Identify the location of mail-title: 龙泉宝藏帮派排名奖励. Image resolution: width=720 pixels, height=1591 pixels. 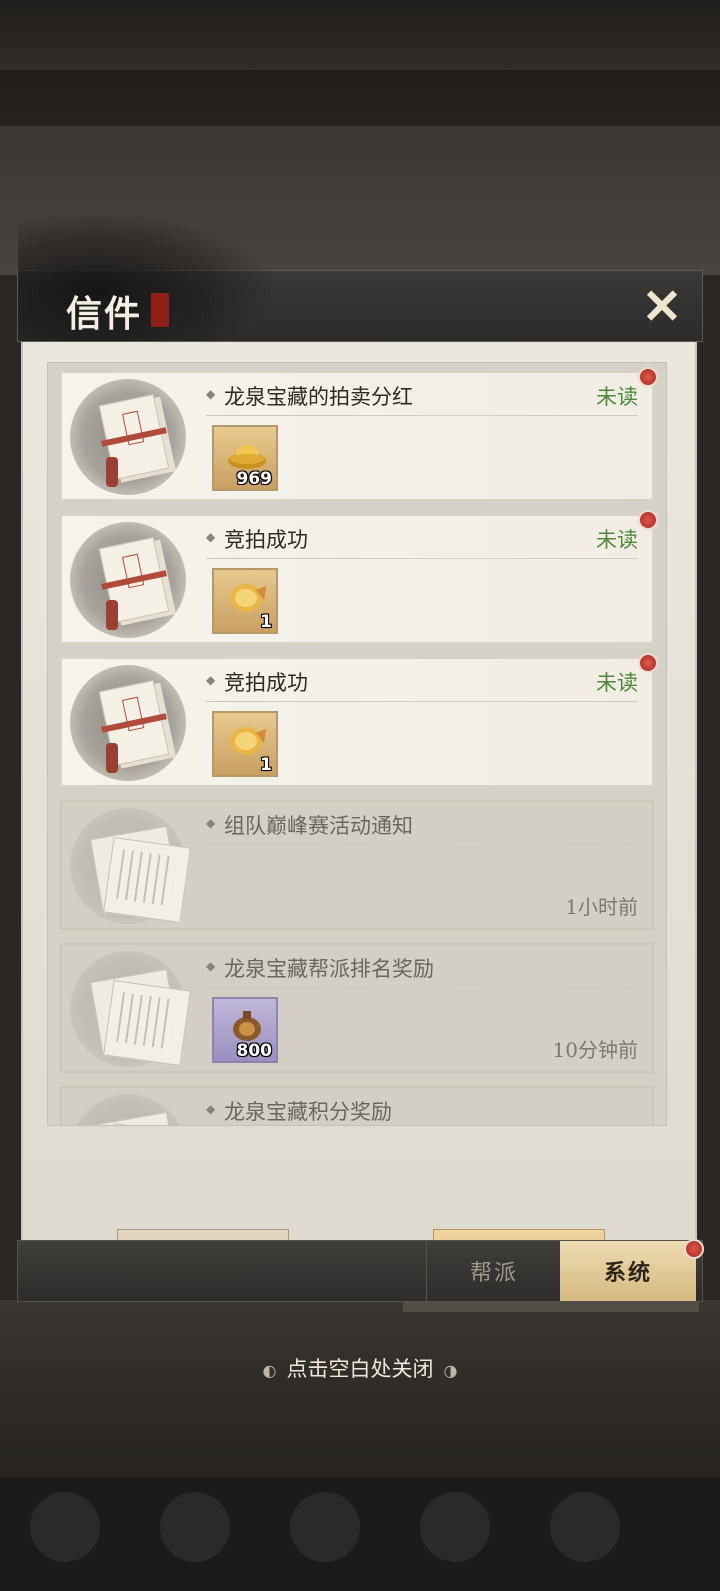
(329, 969).